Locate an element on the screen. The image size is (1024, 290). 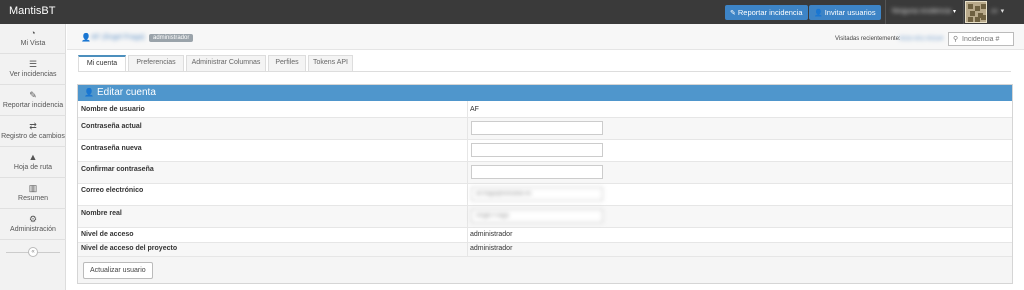
update-user-button: Actualizar usuario is located at coordinates (118, 270).